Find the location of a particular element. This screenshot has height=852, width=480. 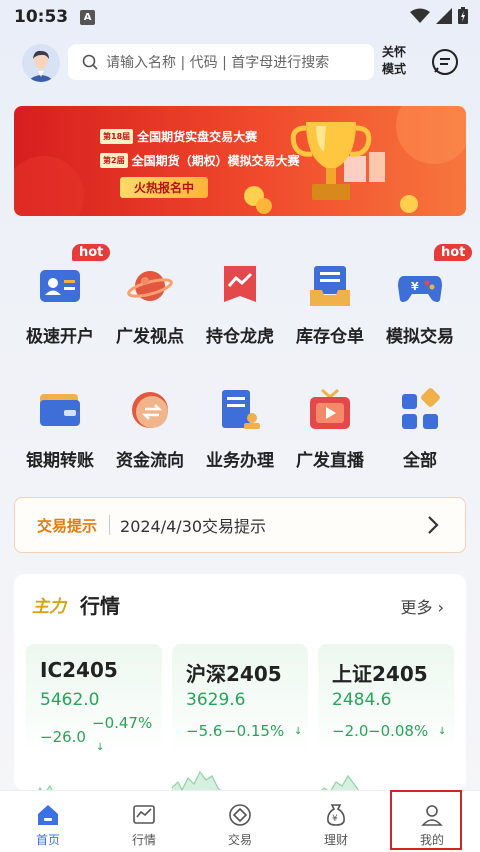

grid-label: 广发直播 is located at coordinates (330, 461).